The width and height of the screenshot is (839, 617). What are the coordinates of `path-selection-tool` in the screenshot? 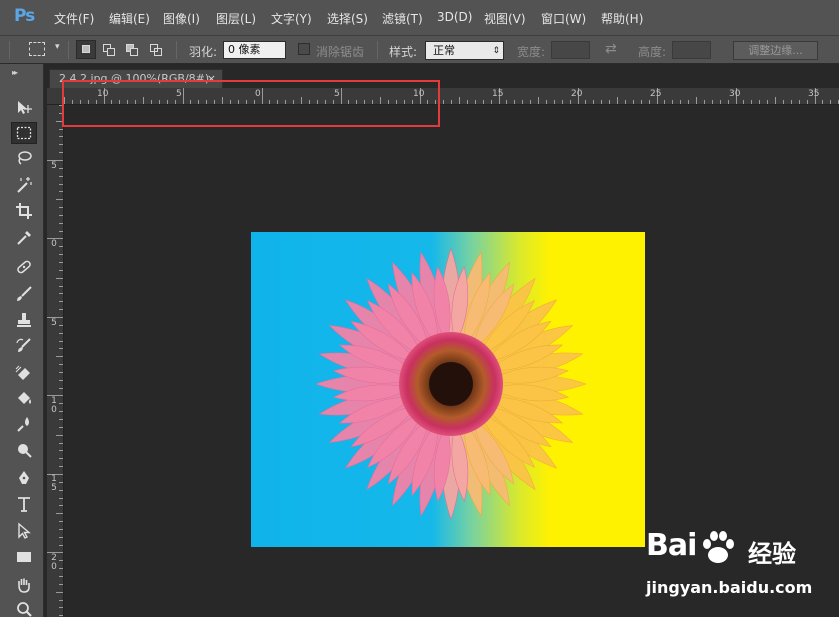 It's located at (24, 531).